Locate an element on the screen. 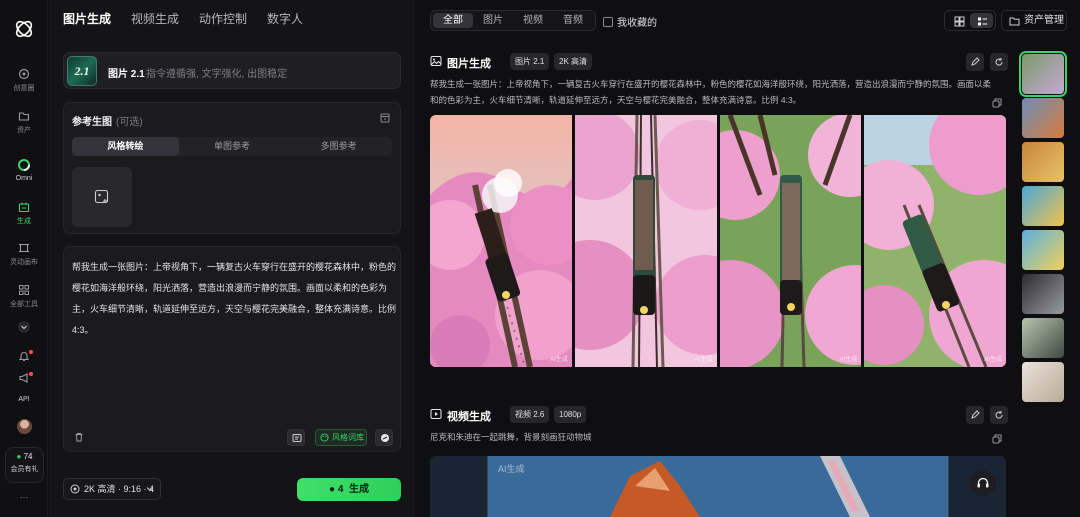 This screenshot has height=517, width=1080. rail-label: 创意圈 is located at coordinates (24, 88).